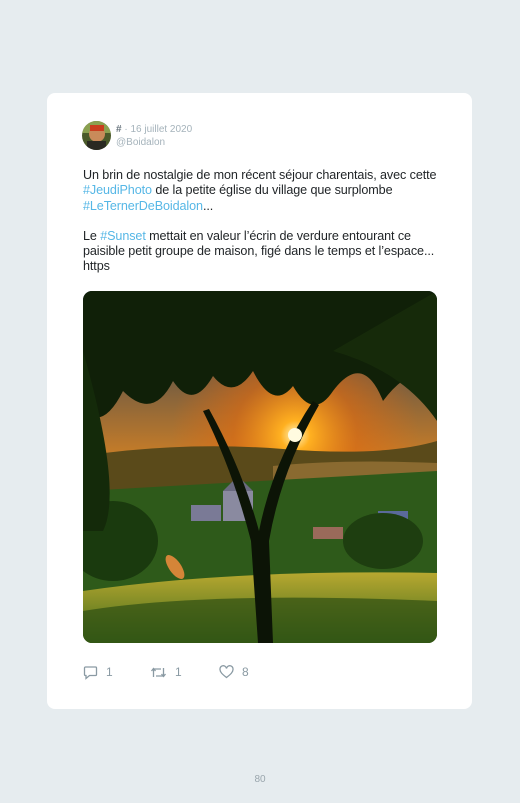 This screenshot has height=803, width=520. What do you see at coordinates (143, 206) in the screenshot?
I see `hashtag-link: #LeTernerDeBoidalon` at bounding box center [143, 206].